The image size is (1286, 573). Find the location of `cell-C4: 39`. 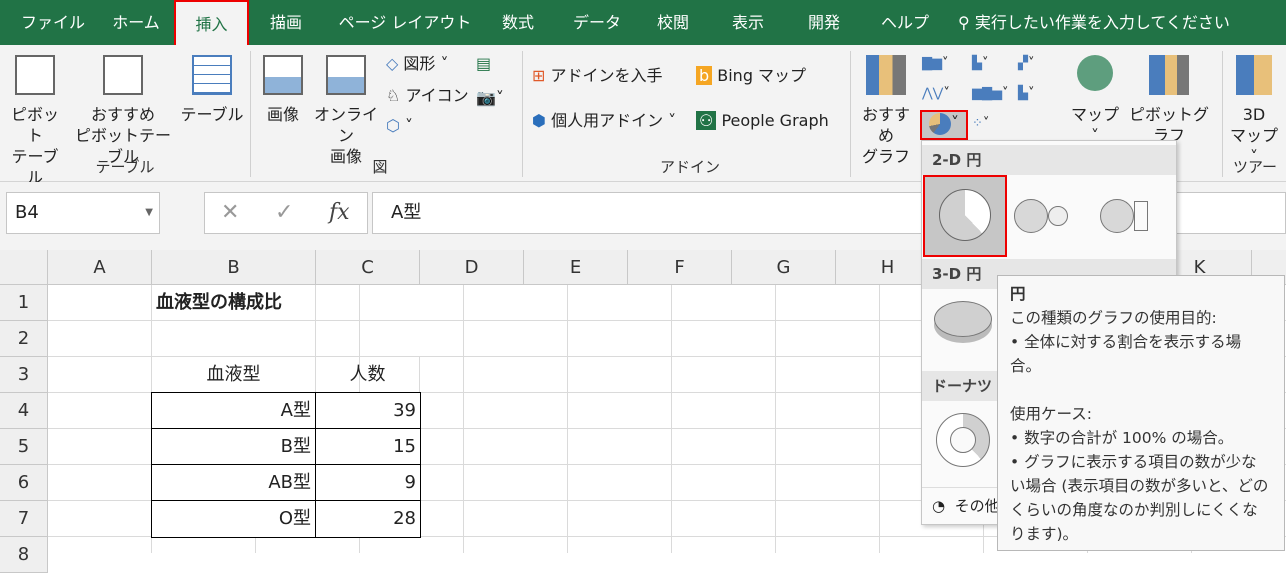

cell-C4: 39 is located at coordinates (368, 411).